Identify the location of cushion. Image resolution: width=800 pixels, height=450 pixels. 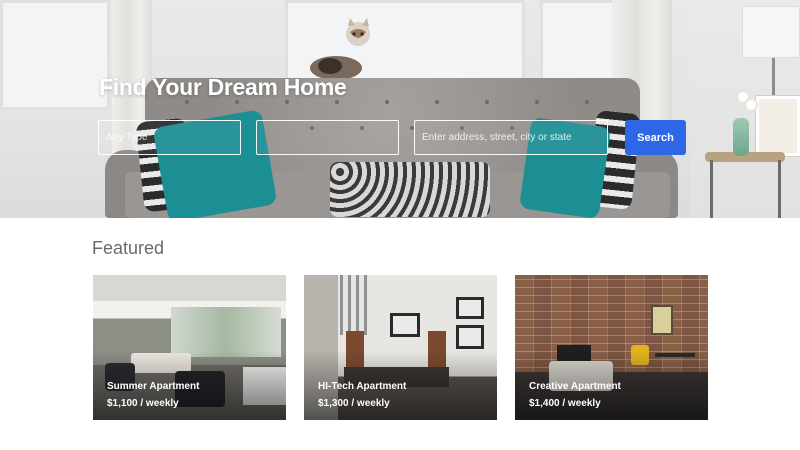
(410, 189).